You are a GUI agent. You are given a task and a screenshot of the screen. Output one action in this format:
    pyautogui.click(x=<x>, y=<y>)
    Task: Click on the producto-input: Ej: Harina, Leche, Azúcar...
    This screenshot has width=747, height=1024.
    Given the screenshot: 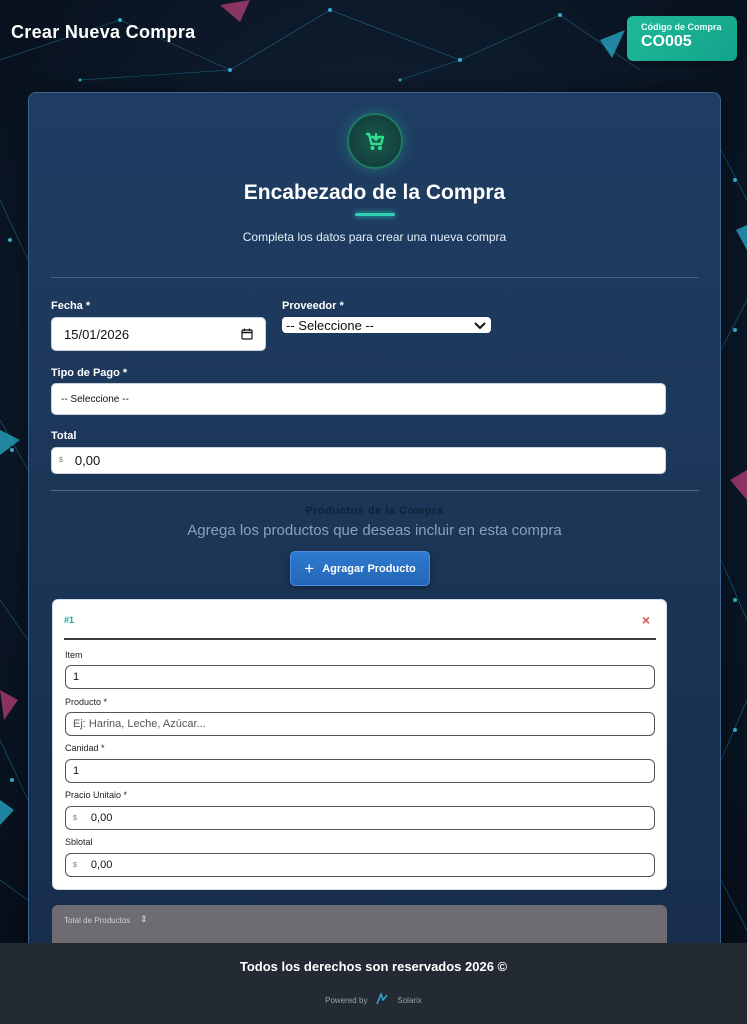 What is the action you would take?
    pyautogui.click(x=360, y=724)
    